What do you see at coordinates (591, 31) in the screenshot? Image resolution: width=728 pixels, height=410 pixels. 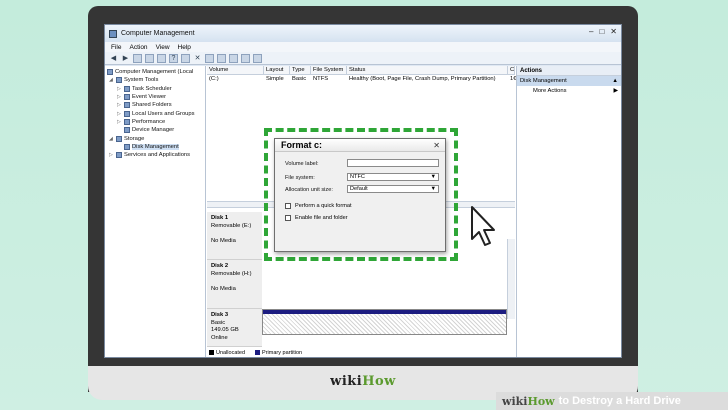 I see `minimize-icon: –` at bounding box center [591, 31].